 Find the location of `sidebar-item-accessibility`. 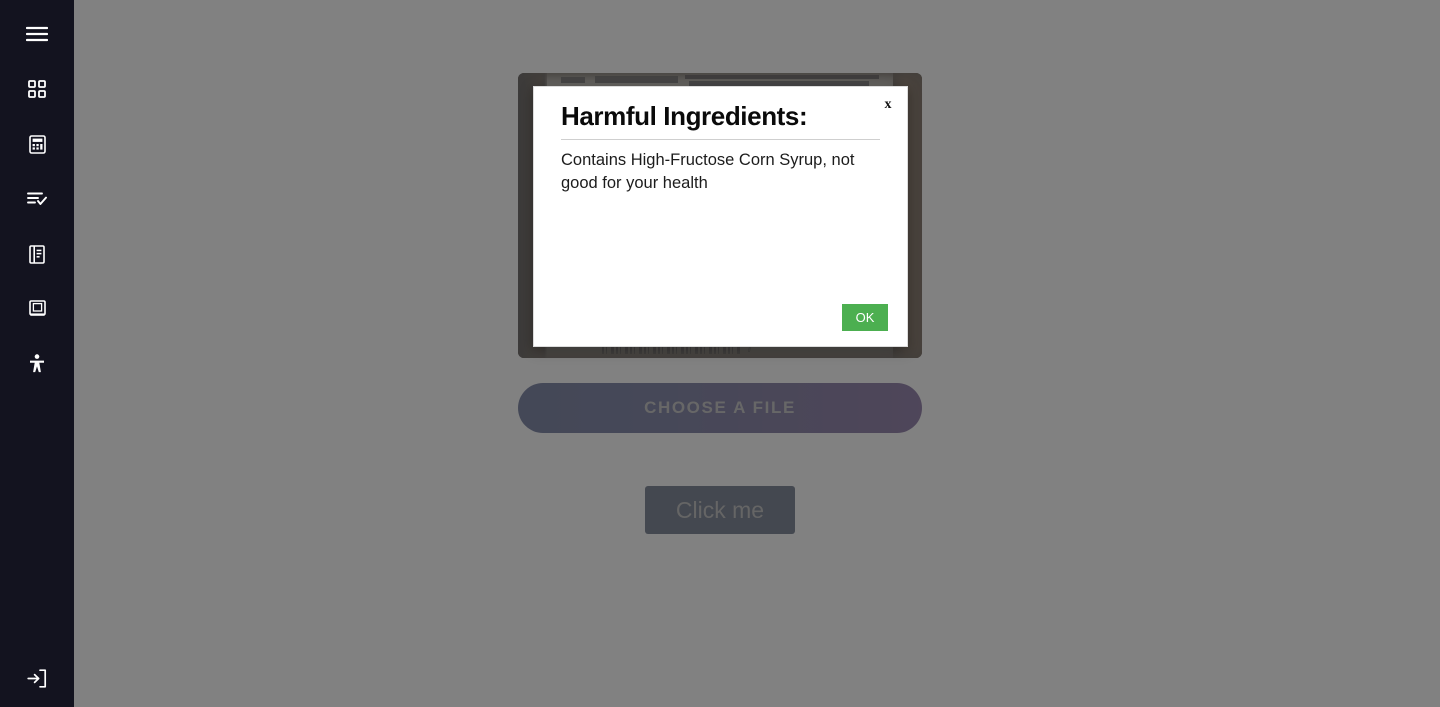

sidebar-item-accessibility is located at coordinates (37, 364).